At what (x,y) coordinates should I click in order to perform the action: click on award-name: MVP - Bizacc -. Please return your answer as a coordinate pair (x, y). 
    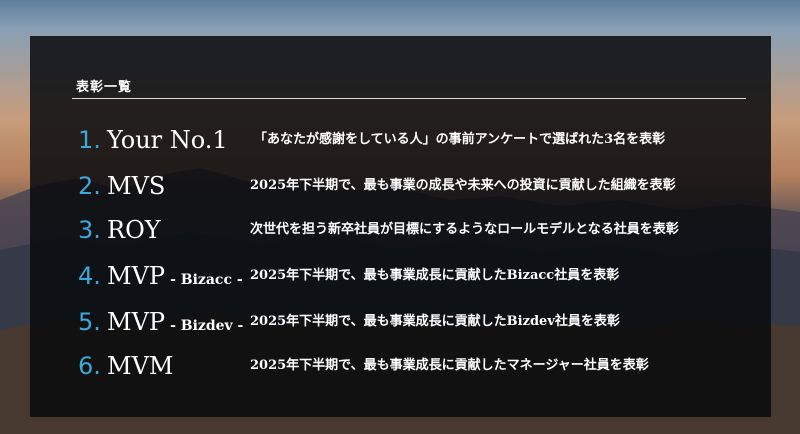
    Looking at the image, I should click on (175, 276).